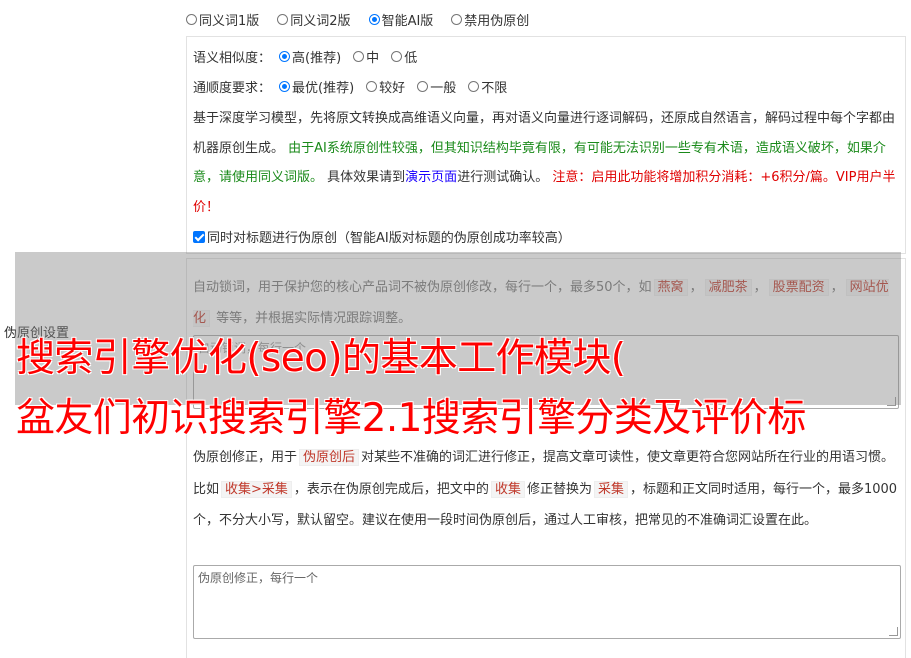 This screenshot has width=911, height=658. What do you see at coordinates (314, 19) in the screenshot?
I see `radio-synonym-v2: 同义词2版` at bounding box center [314, 19].